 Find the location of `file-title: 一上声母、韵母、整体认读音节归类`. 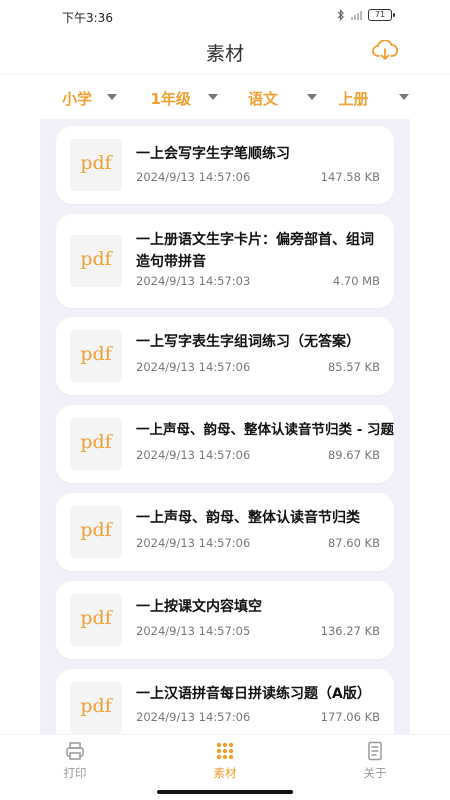

file-title: 一上声母、韵母、整体认读音节归类 is located at coordinates (248, 518).